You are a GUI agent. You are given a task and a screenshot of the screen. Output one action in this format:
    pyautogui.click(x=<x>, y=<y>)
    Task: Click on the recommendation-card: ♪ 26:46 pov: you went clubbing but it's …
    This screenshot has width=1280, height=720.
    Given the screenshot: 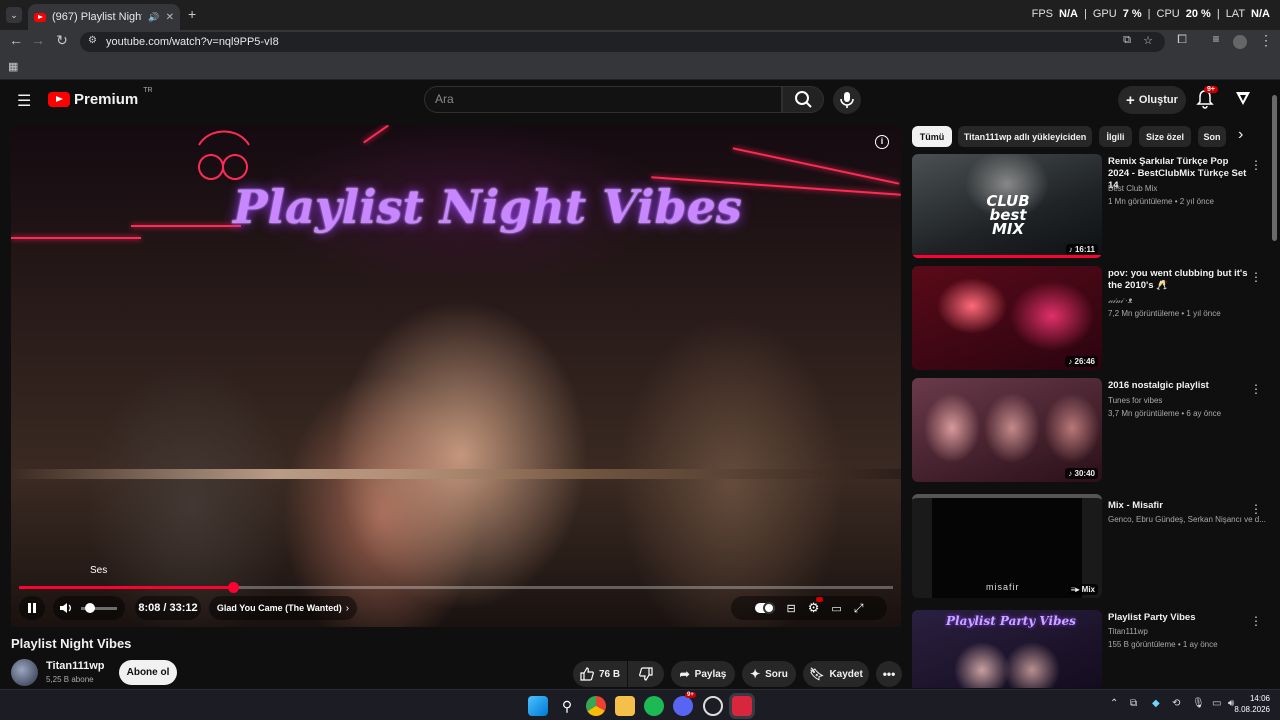 What is the action you would take?
    pyautogui.click(x=1091, y=318)
    